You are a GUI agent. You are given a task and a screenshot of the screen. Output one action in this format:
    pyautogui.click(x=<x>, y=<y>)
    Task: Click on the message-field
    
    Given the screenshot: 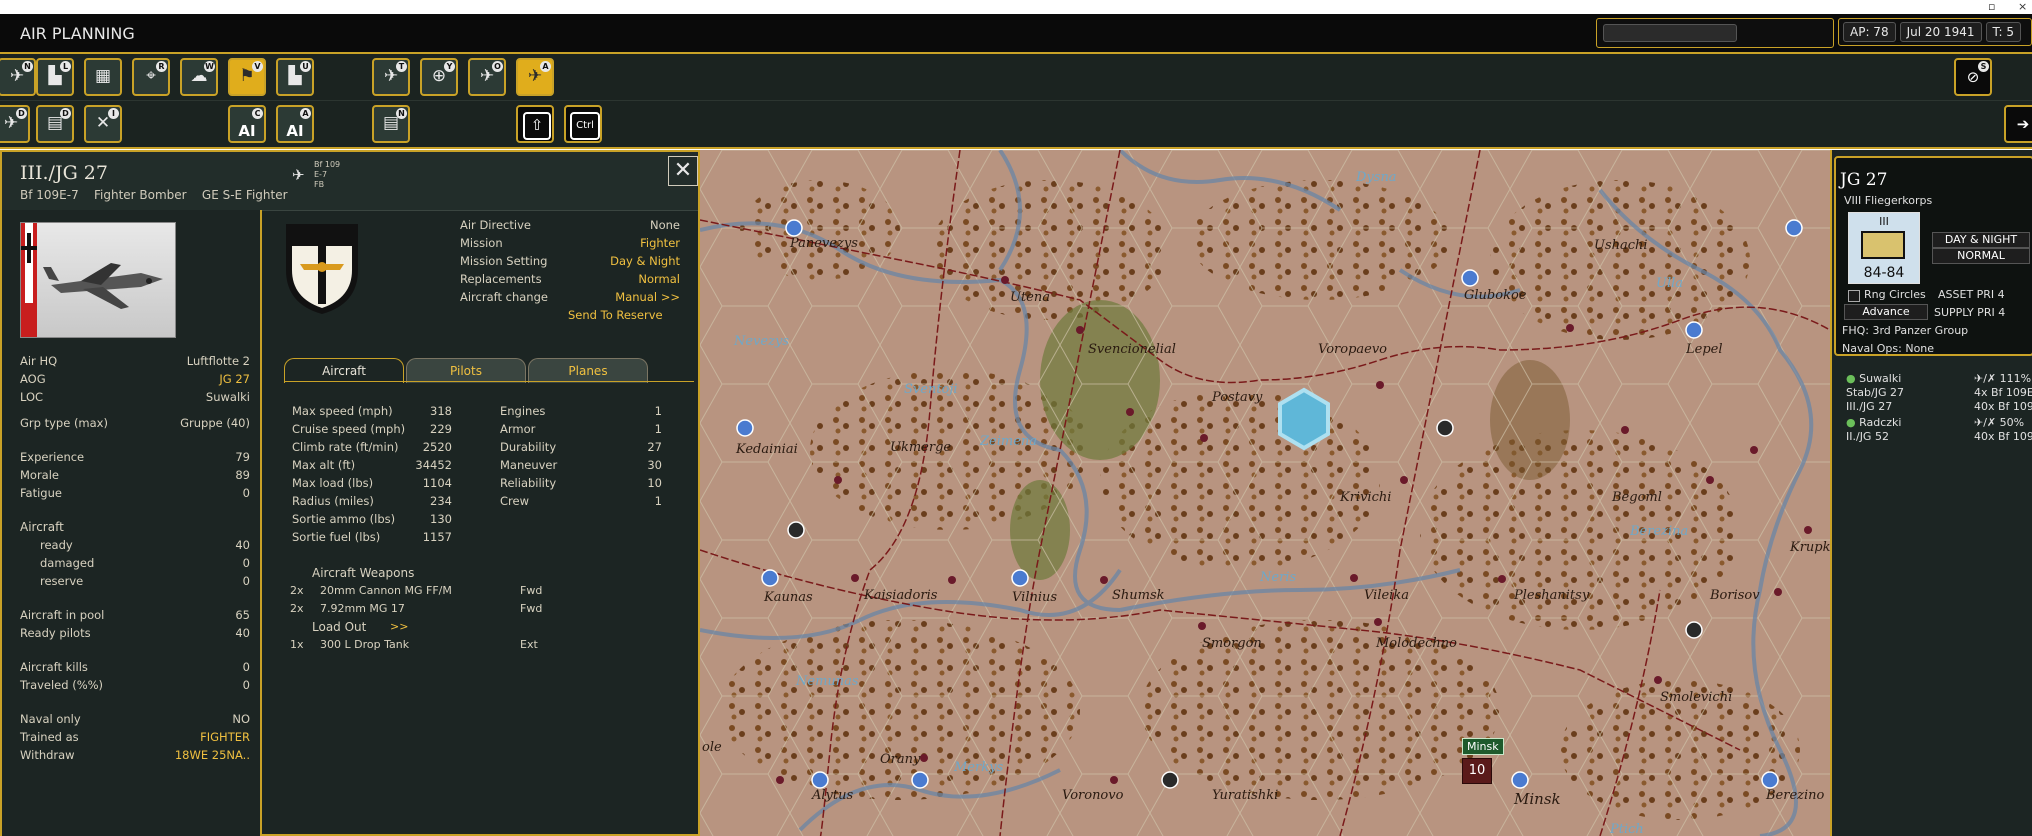 What is the action you would take?
    pyautogui.click(x=1670, y=33)
    